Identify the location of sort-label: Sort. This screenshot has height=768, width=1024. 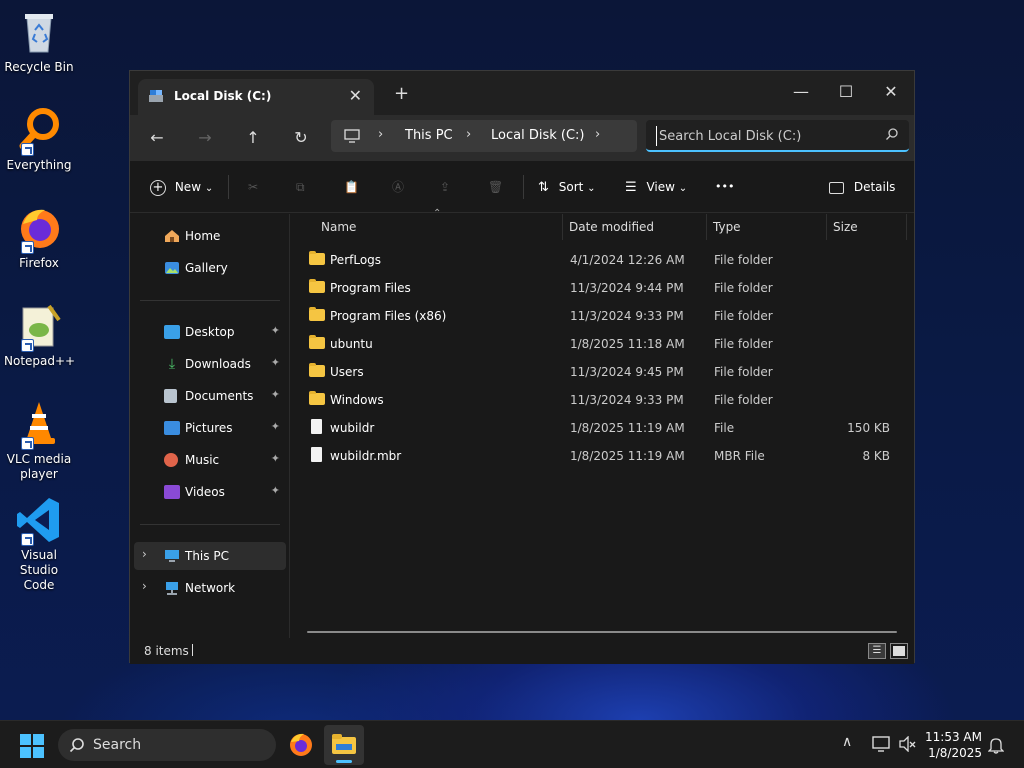
(571, 187).